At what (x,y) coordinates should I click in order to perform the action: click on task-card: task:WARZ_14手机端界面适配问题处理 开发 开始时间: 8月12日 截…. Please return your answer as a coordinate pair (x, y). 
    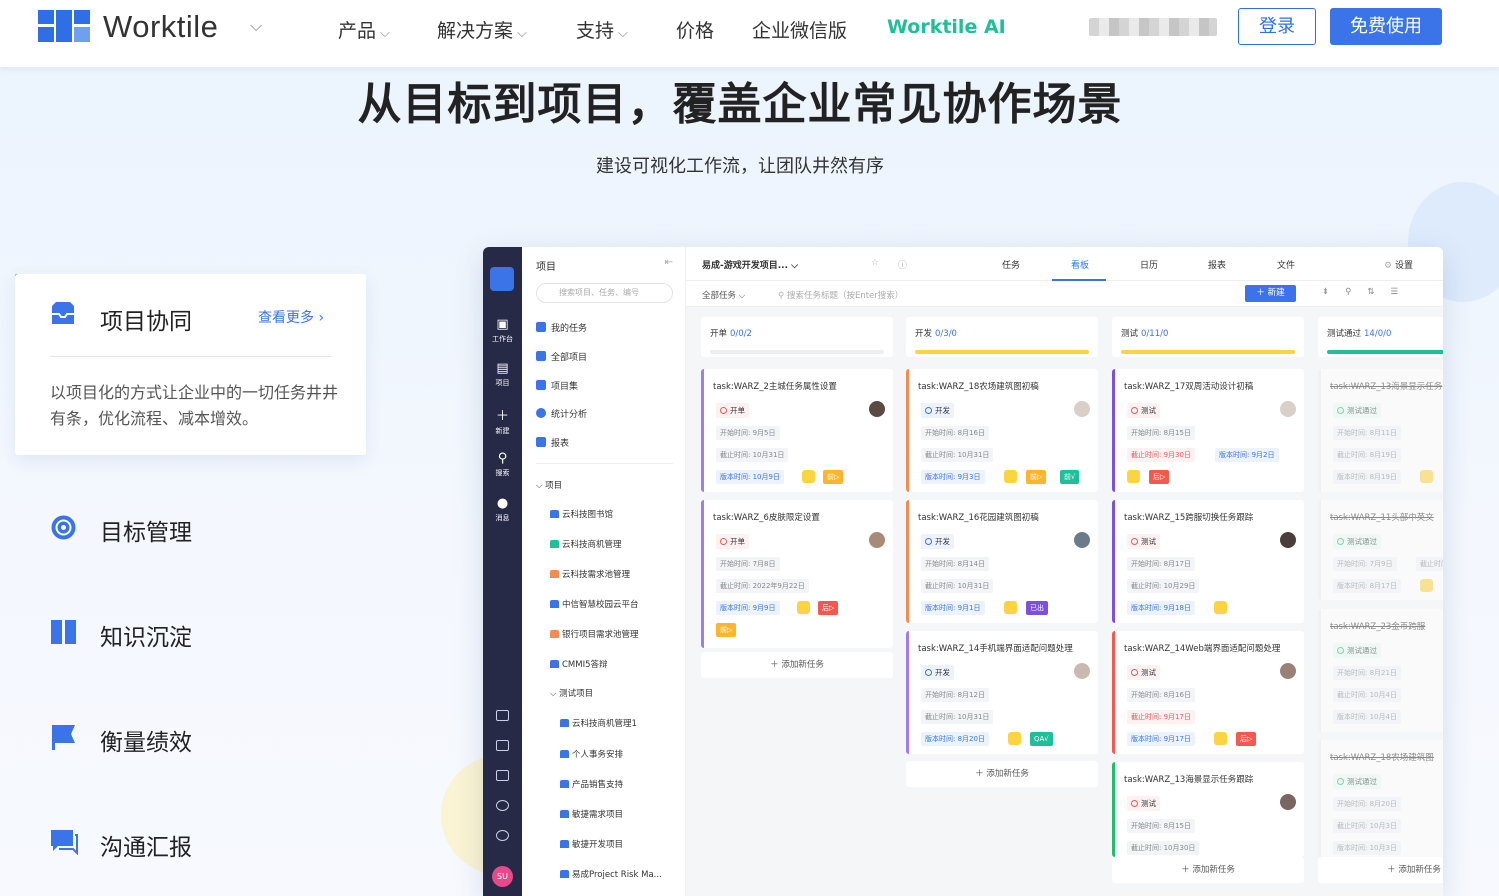
    Looking at the image, I should click on (1002, 692).